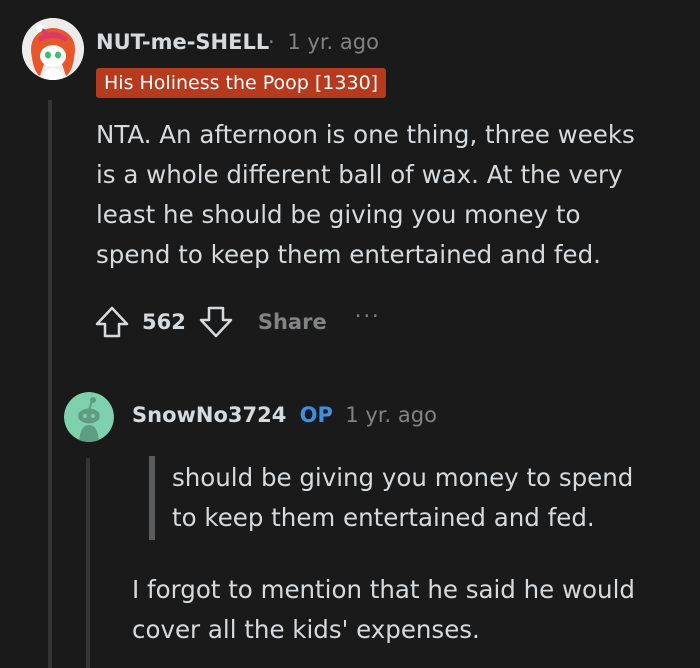  I want to click on user-flair: His Holiness the Poop [1330], so click(241, 83).